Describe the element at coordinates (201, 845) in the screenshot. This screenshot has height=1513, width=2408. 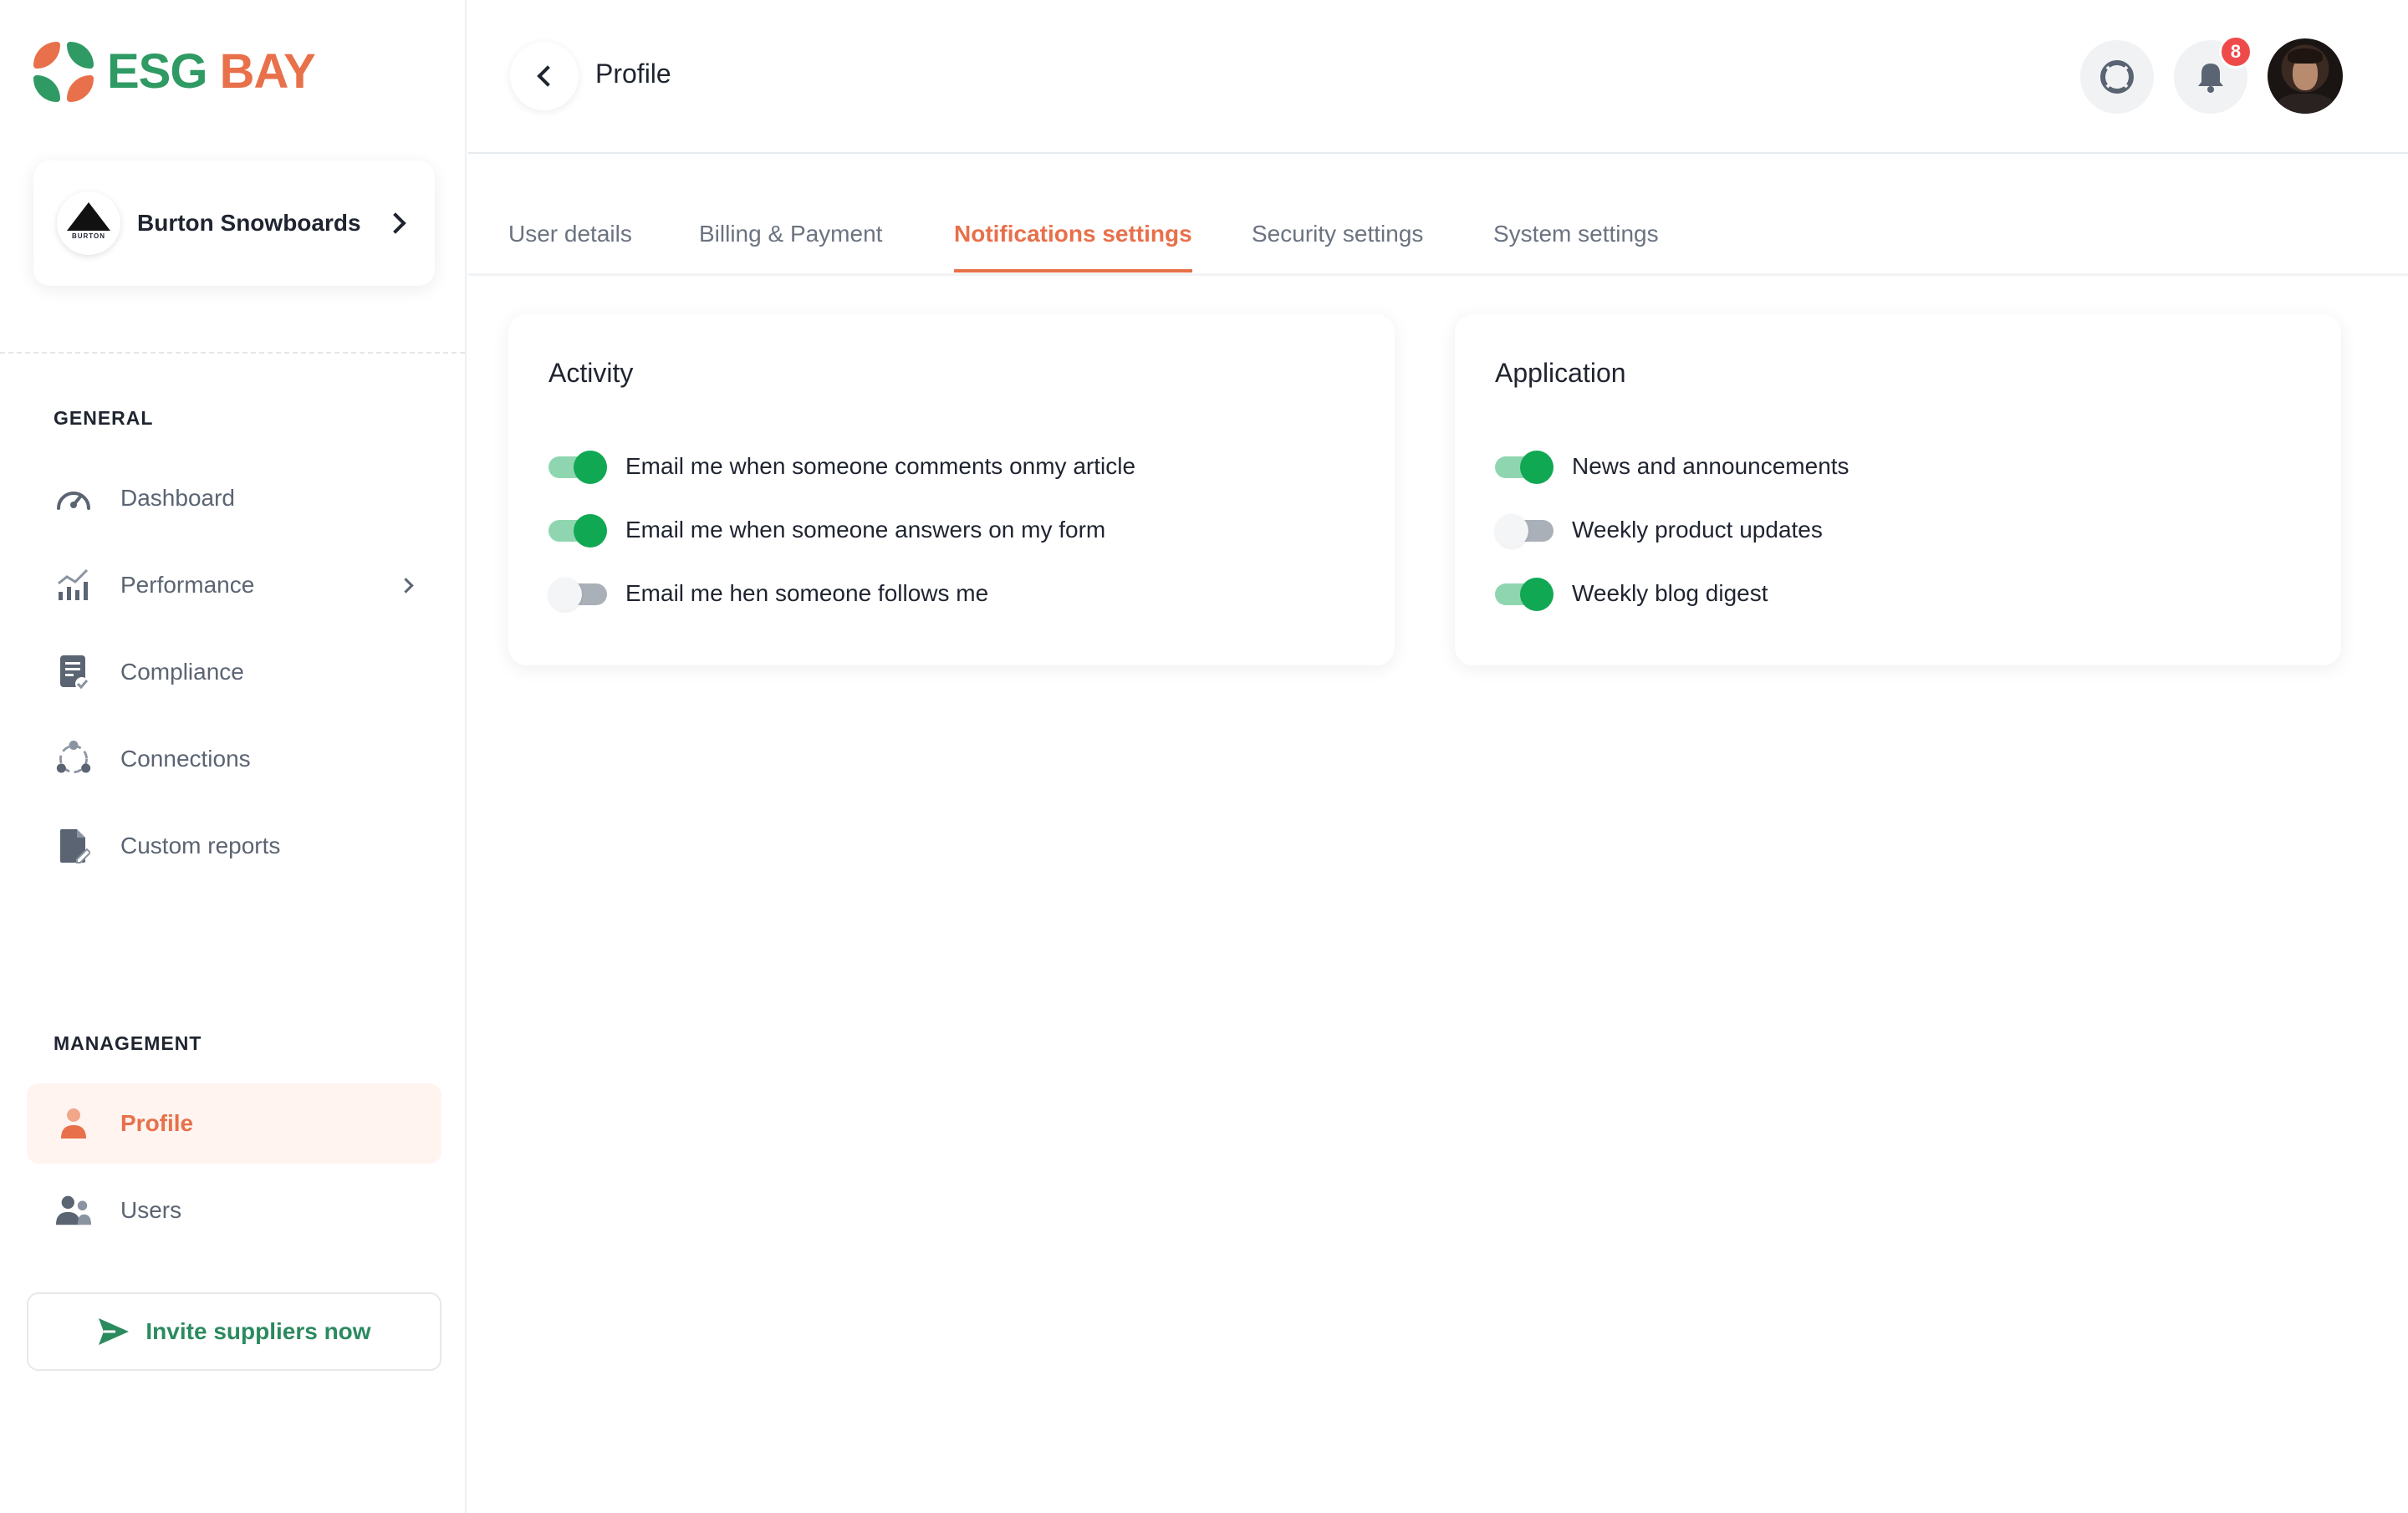
I see `sidebar-item-label: Custom reports` at that location.